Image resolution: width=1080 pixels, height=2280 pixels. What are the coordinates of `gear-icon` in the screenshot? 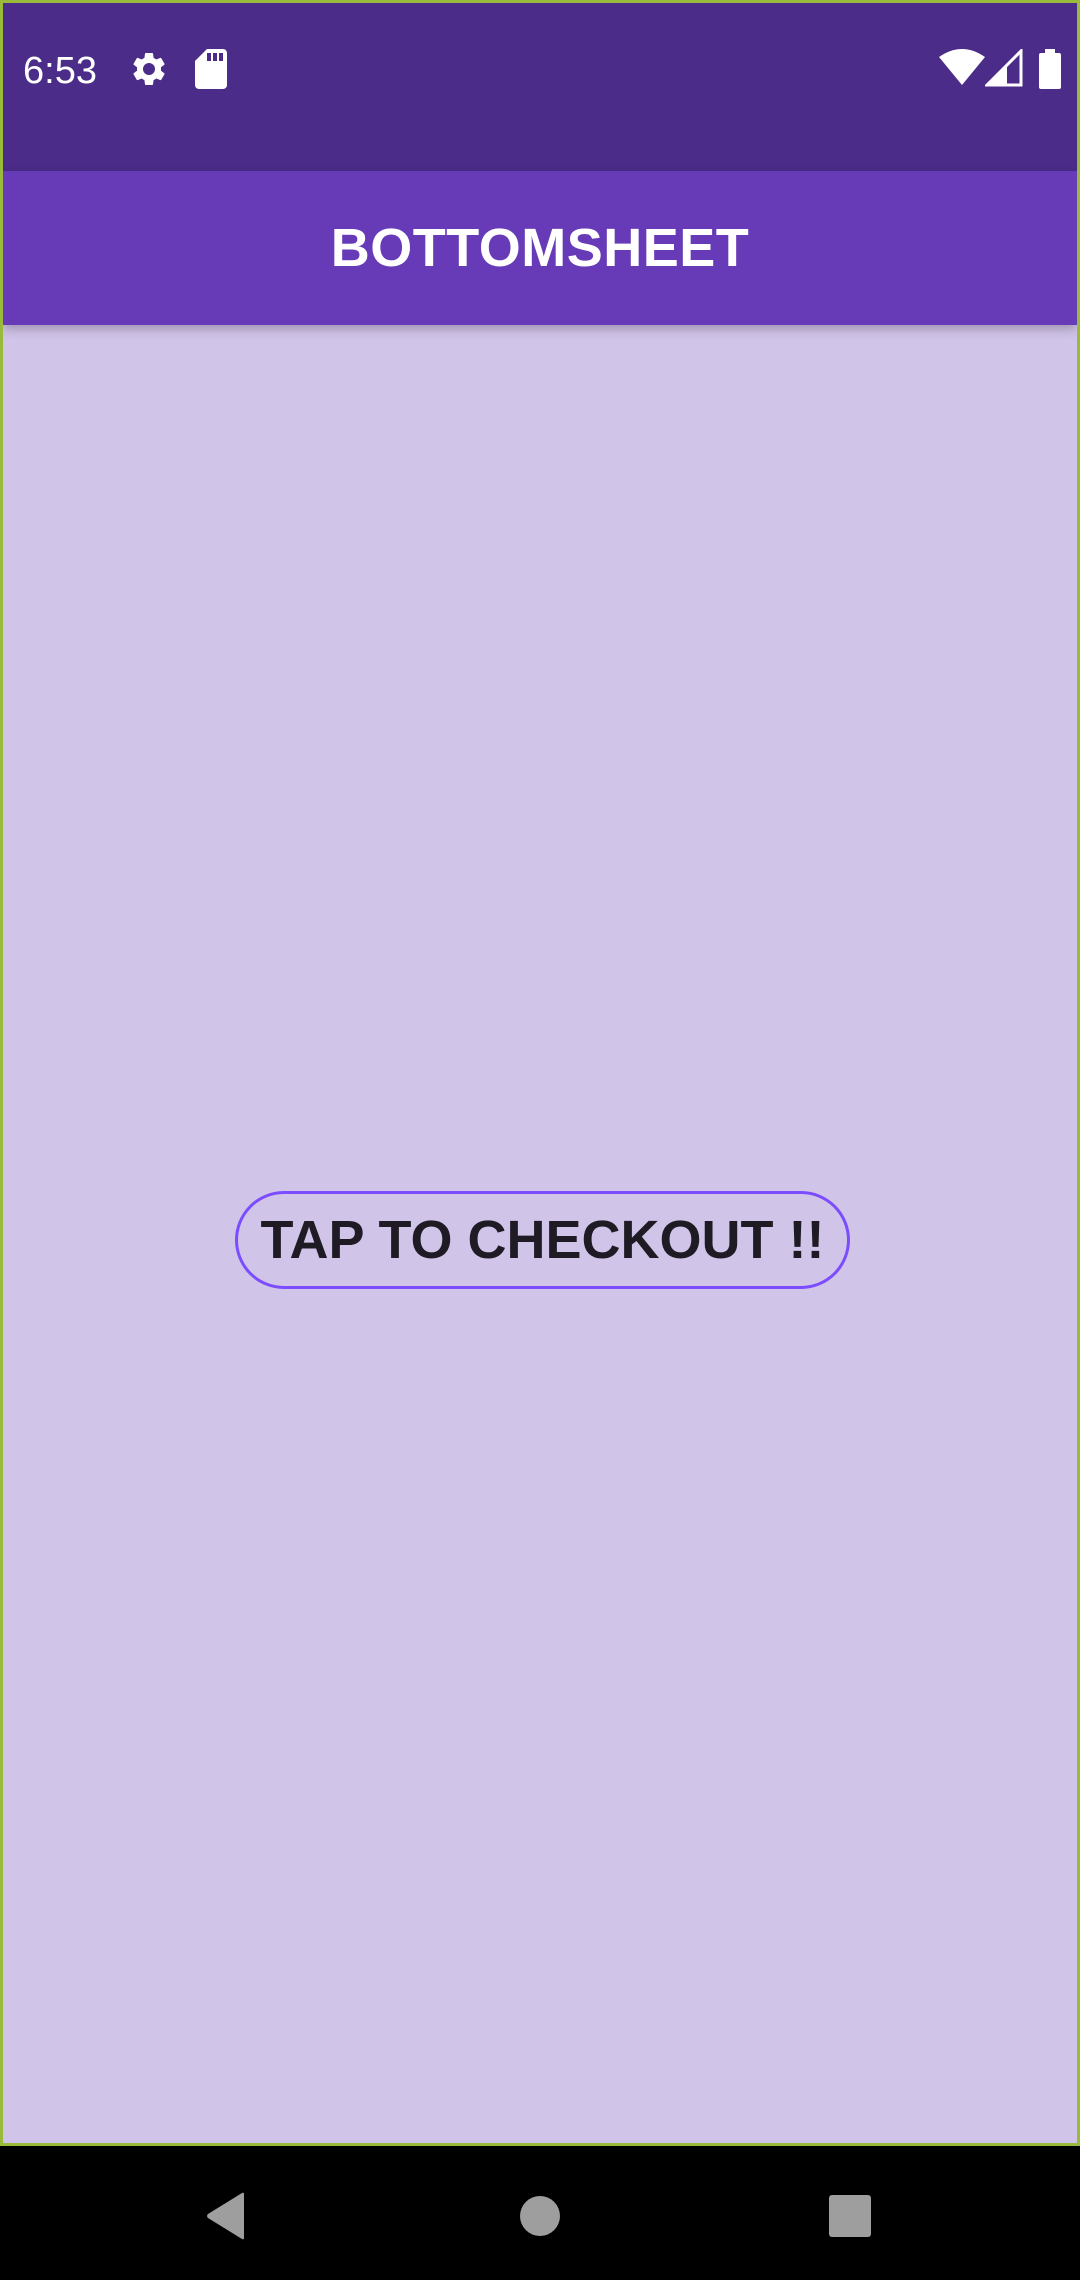 It's located at (149, 71).